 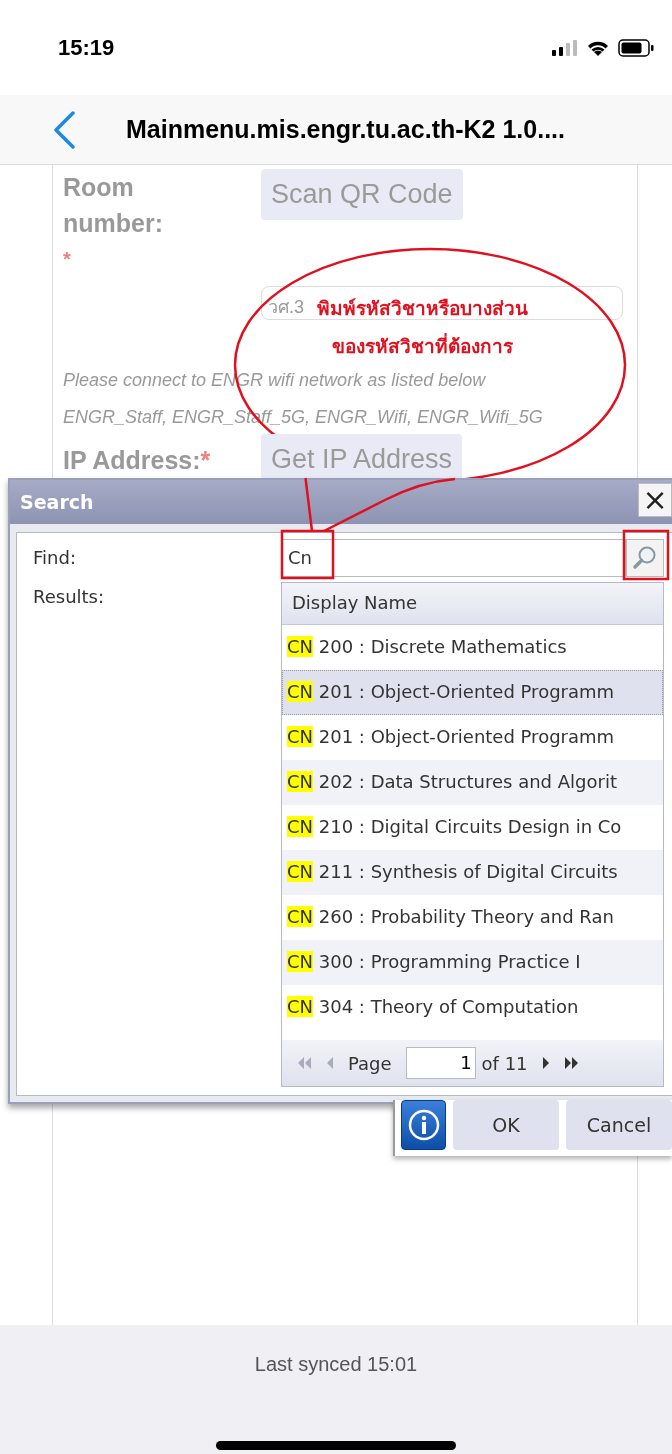 I want to click on ok-button: OK, so click(x=506, y=1125).